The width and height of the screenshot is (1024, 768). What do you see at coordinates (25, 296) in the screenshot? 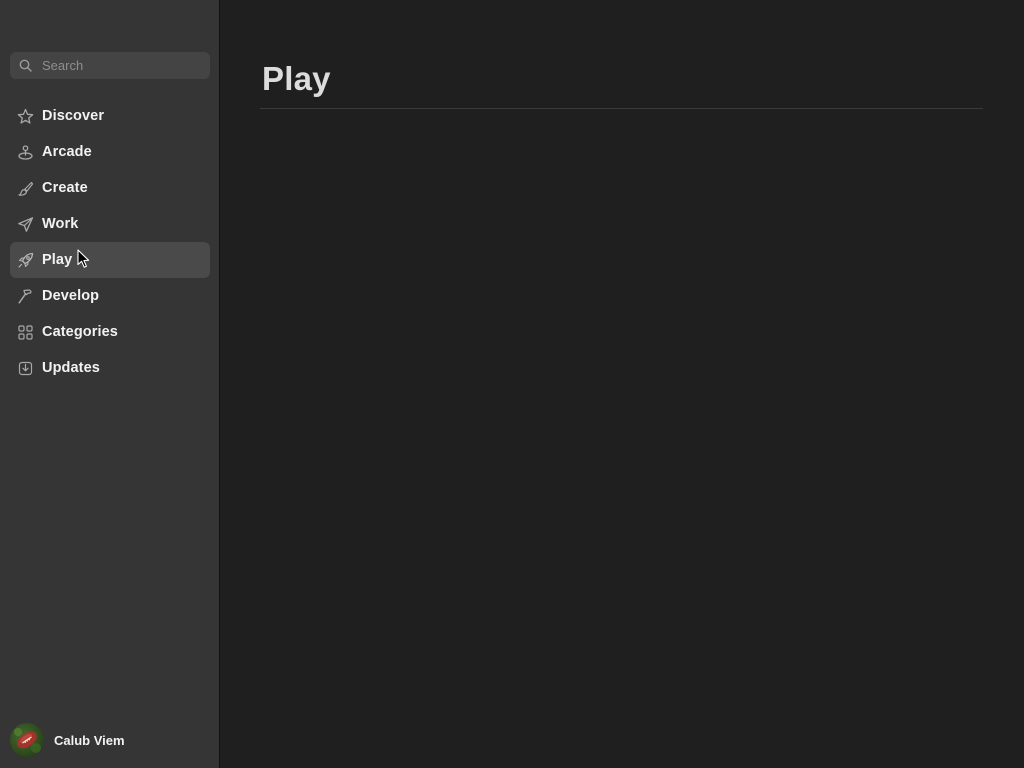
I see `hammer-icon` at bounding box center [25, 296].